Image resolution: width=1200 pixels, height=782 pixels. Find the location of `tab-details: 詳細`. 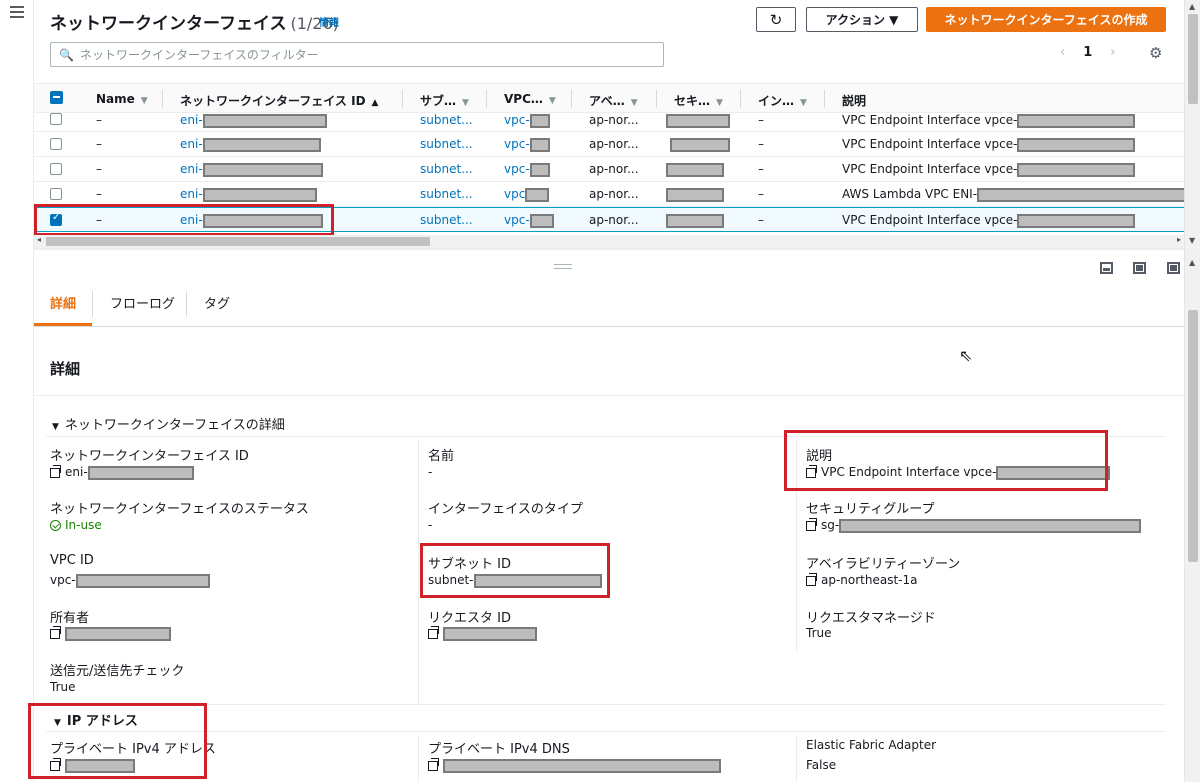

tab-details: 詳細 is located at coordinates (63, 302).